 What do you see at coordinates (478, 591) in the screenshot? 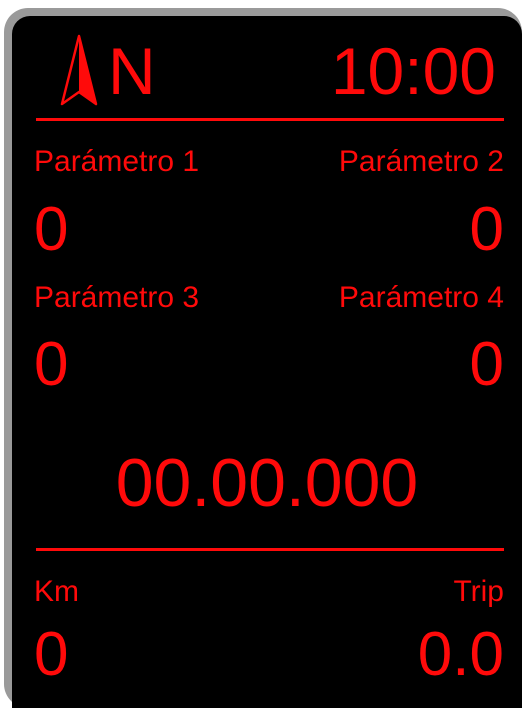
I see `trip-label: Trip` at bounding box center [478, 591].